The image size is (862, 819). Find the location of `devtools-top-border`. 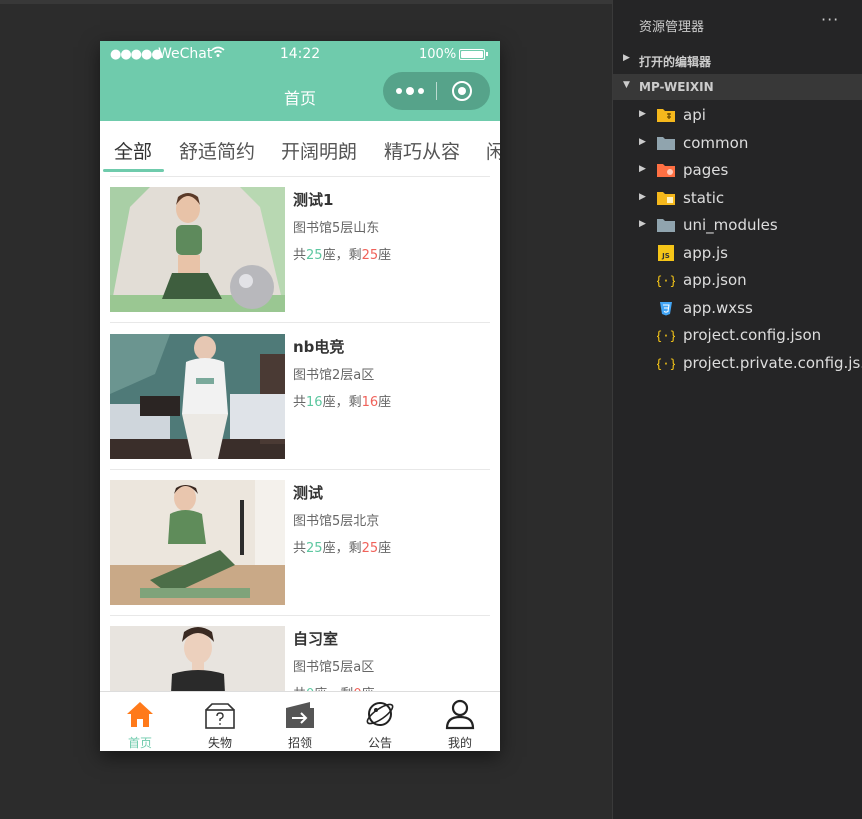

devtools-top-border is located at coordinates (306, 2).